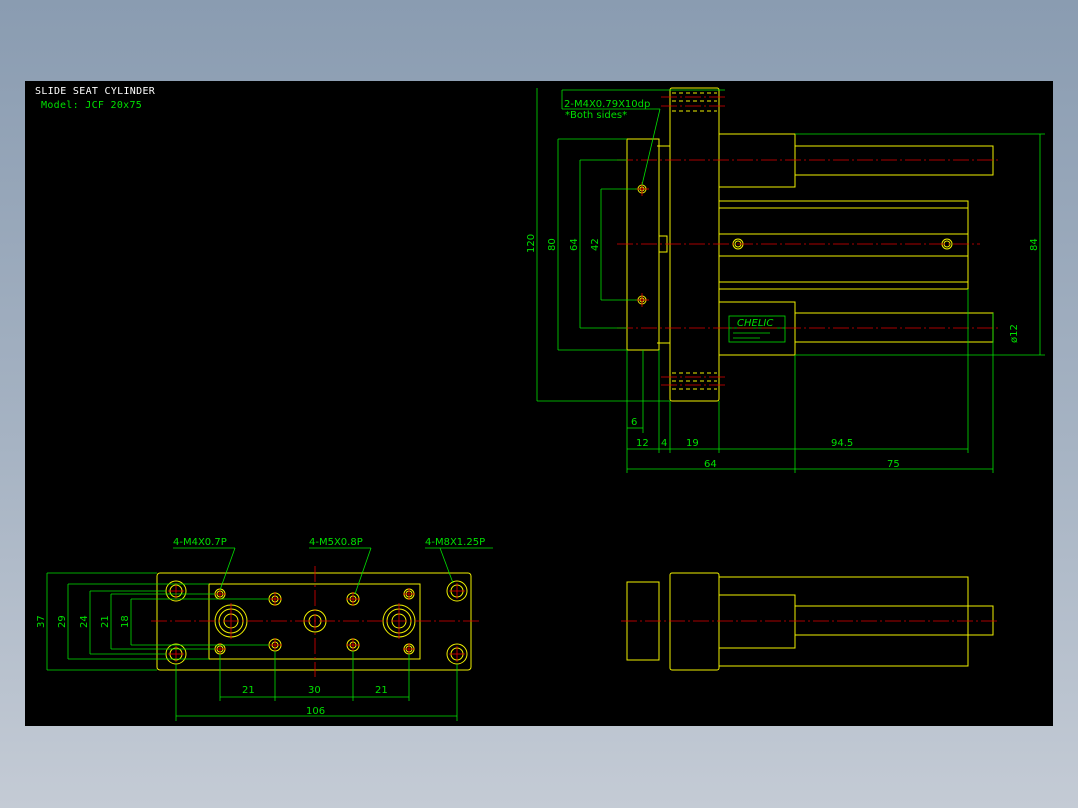 Image resolution: width=1078 pixels, height=808 pixels. Describe the element at coordinates (62, 621) in the screenshot. I see `dim-29: 29` at that location.